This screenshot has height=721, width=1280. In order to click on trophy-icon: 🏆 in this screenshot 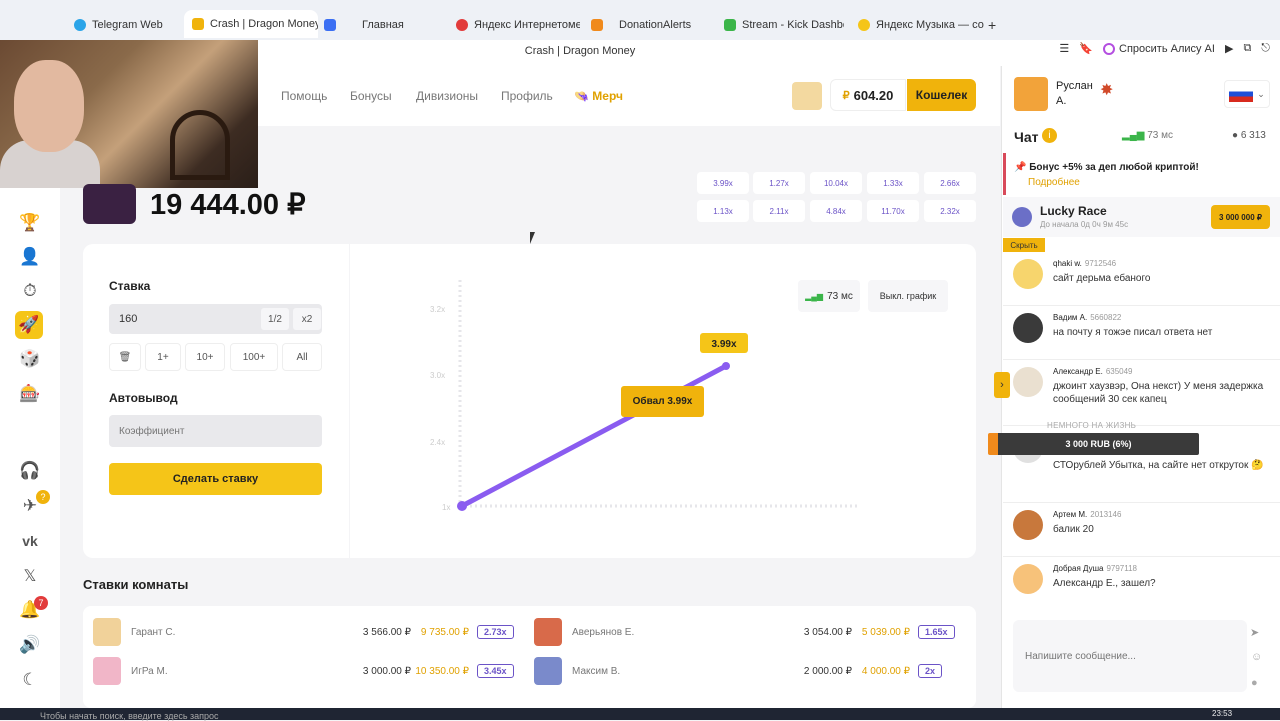, I will do `click(30, 223)`.